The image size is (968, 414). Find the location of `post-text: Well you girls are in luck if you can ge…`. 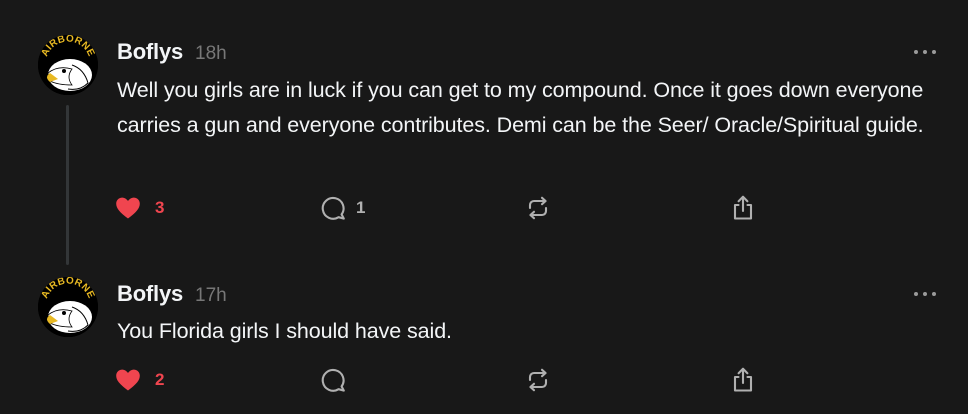

post-text: Well you girls are in luck if you can ge… is located at coordinates (520, 107).